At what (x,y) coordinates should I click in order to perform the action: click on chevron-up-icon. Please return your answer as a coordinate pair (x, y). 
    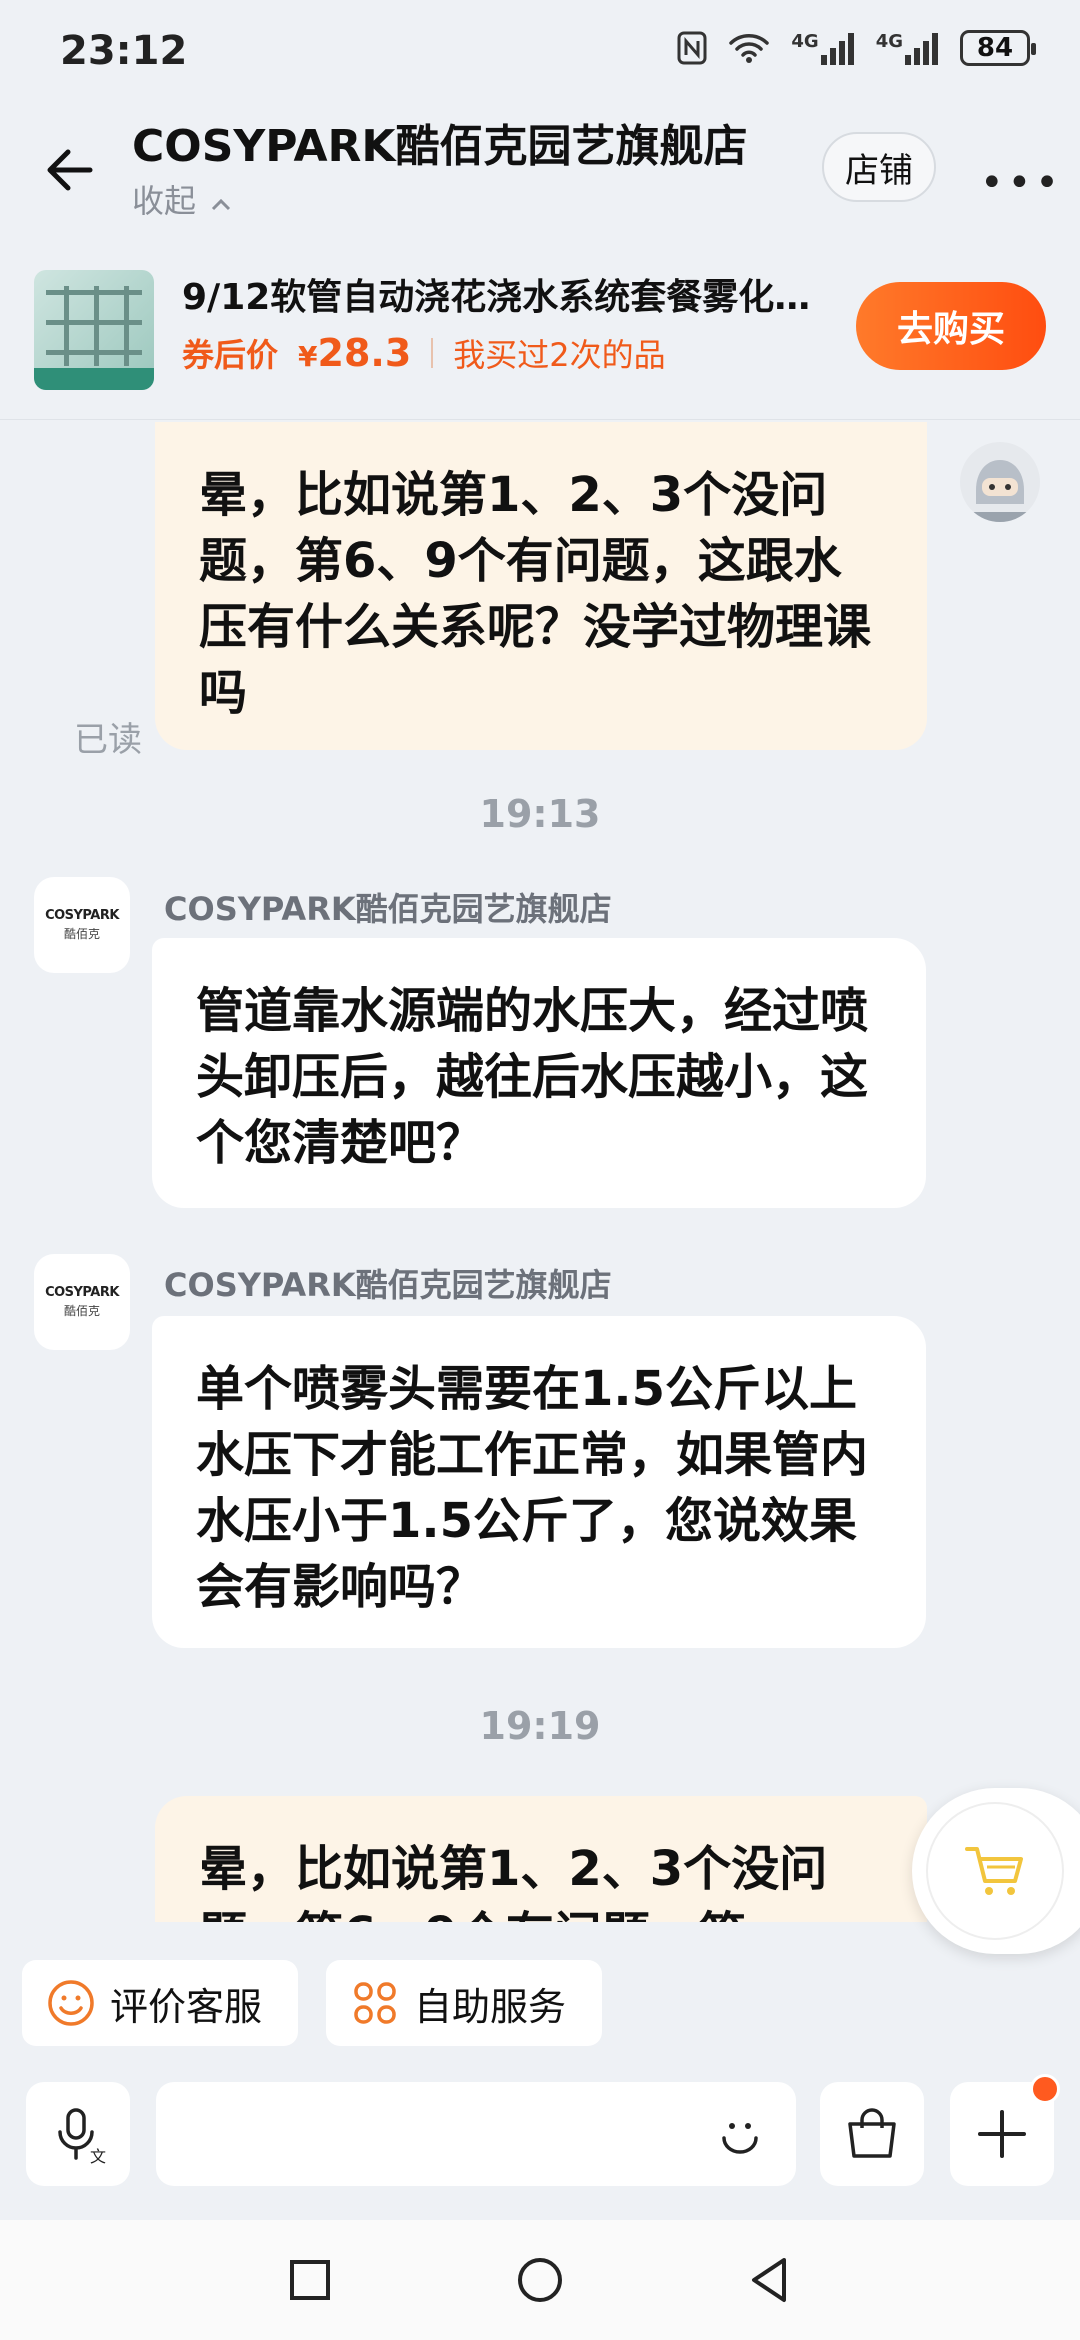
    Looking at the image, I should click on (221, 204).